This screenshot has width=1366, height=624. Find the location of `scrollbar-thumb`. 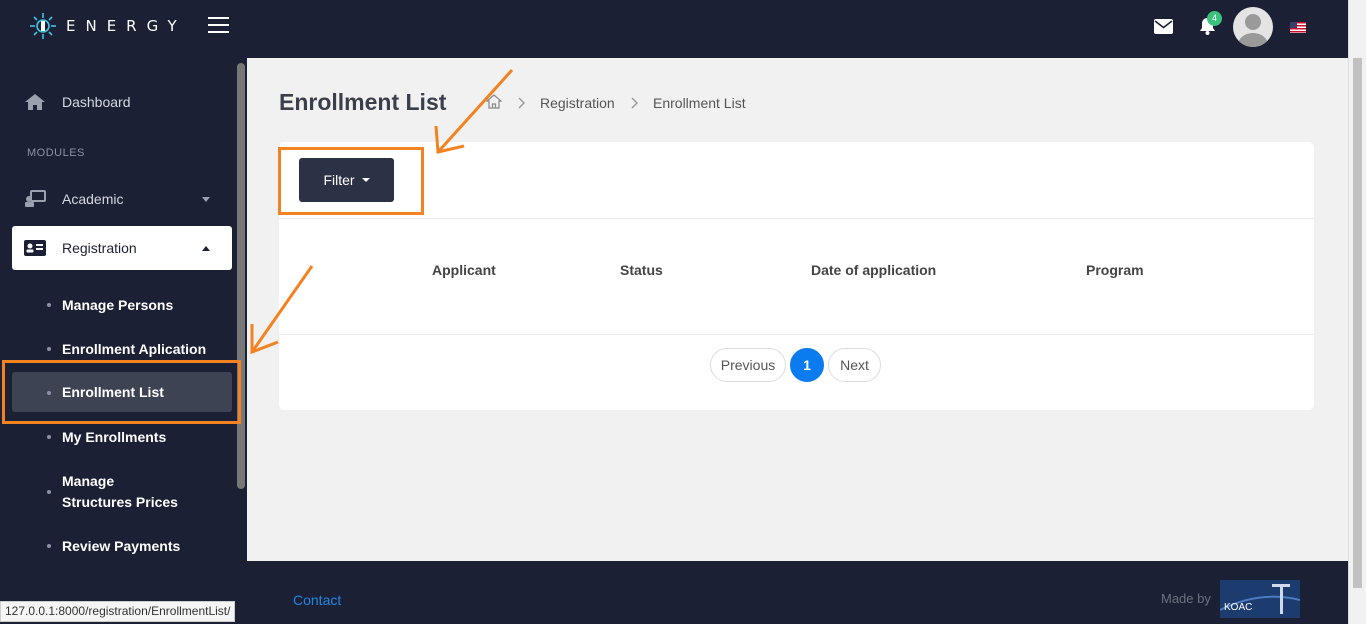

scrollbar-thumb is located at coordinates (1357, 323).